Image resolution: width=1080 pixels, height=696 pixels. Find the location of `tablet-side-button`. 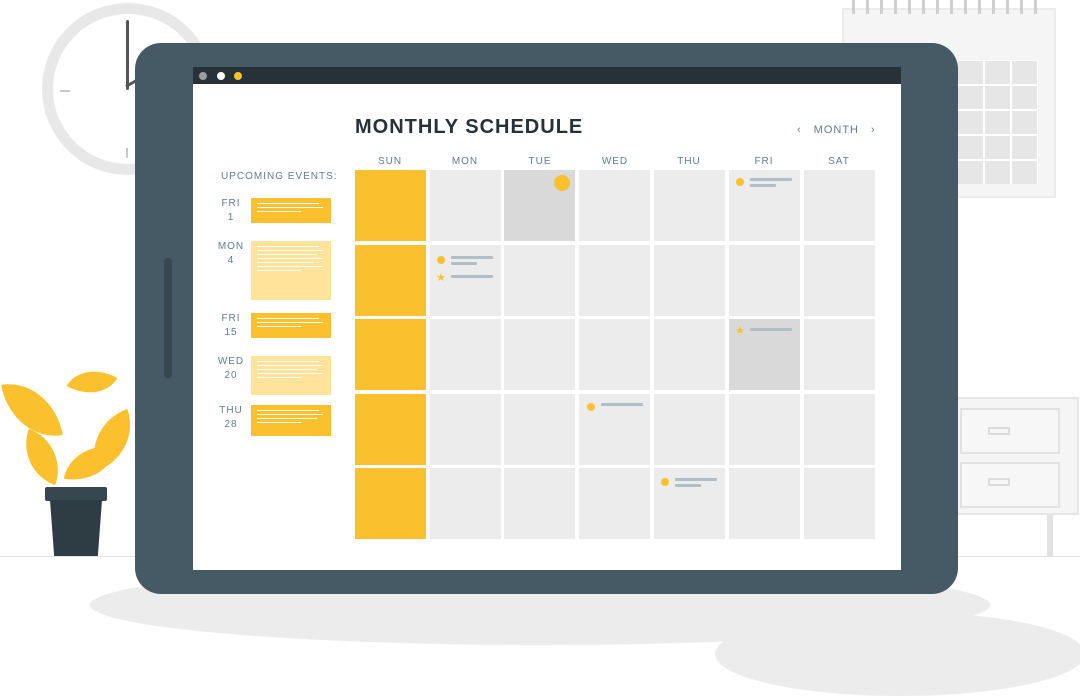

tablet-side-button is located at coordinates (168, 318).